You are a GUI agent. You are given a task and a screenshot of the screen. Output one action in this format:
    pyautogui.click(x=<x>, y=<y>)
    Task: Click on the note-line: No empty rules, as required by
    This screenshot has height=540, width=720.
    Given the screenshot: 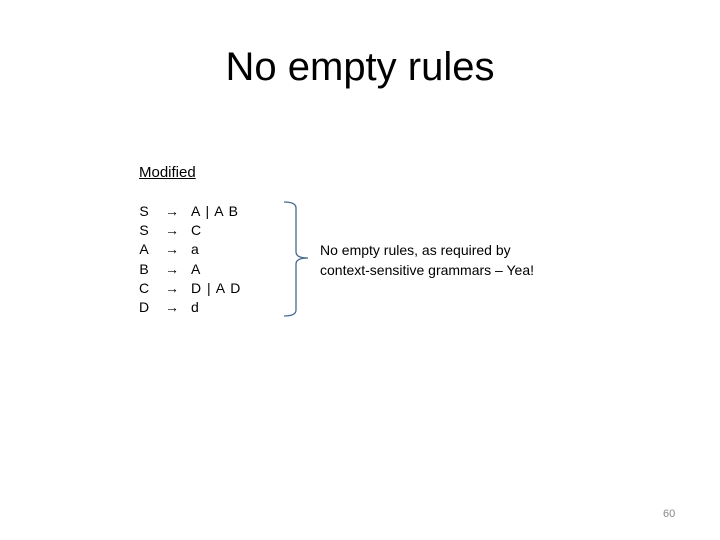 What is the action you would take?
    pyautogui.click(x=415, y=250)
    